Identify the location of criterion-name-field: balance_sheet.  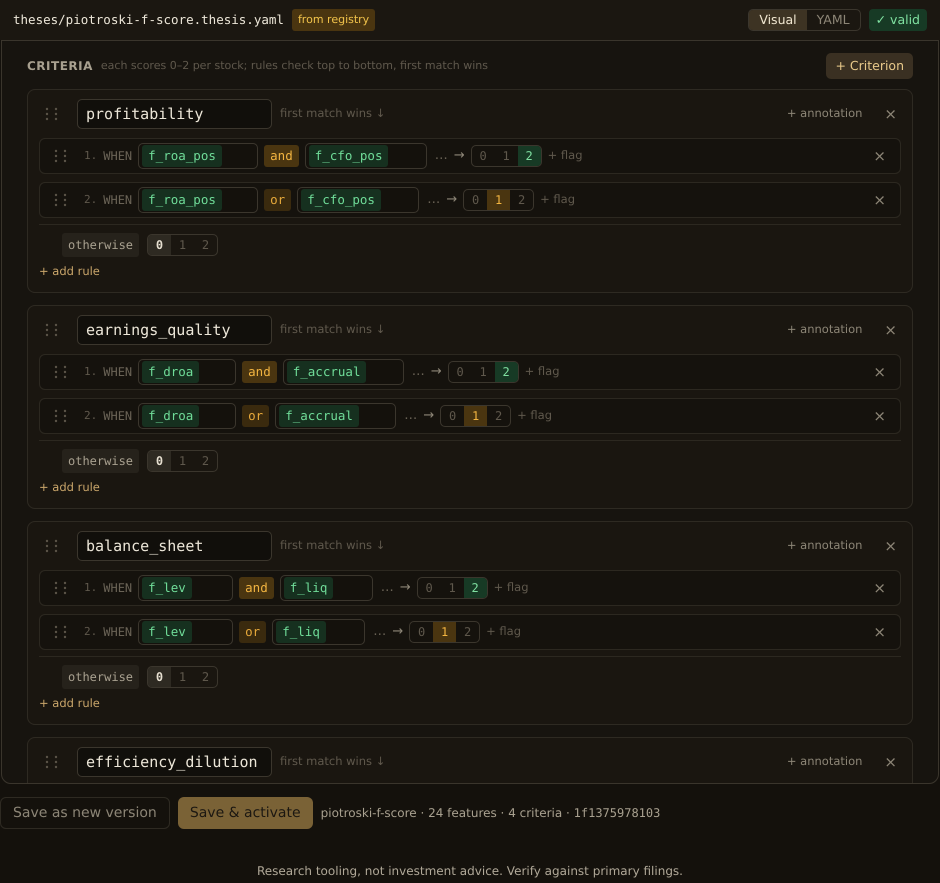
(174, 546).